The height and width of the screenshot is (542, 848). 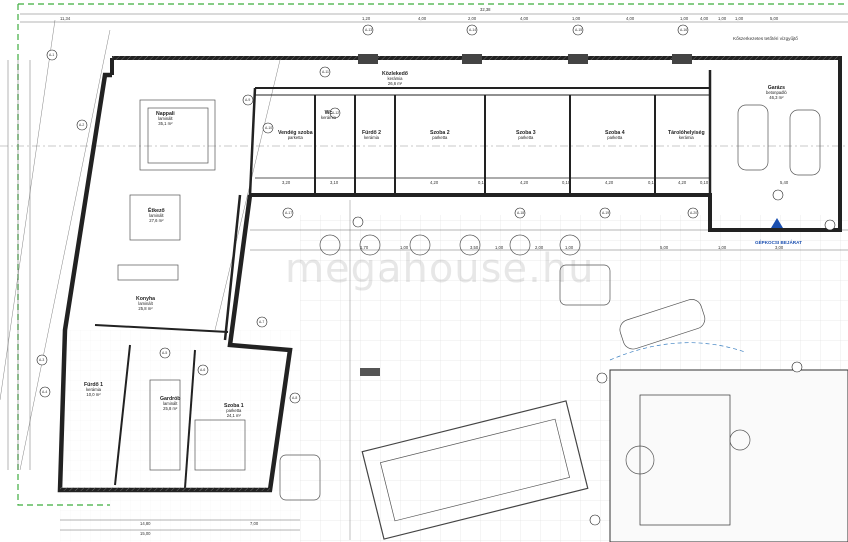 What do you see at coordinates (606, 213) in the screenshot?
I see `door-tag: A-19` at bounding box center [606, 213].